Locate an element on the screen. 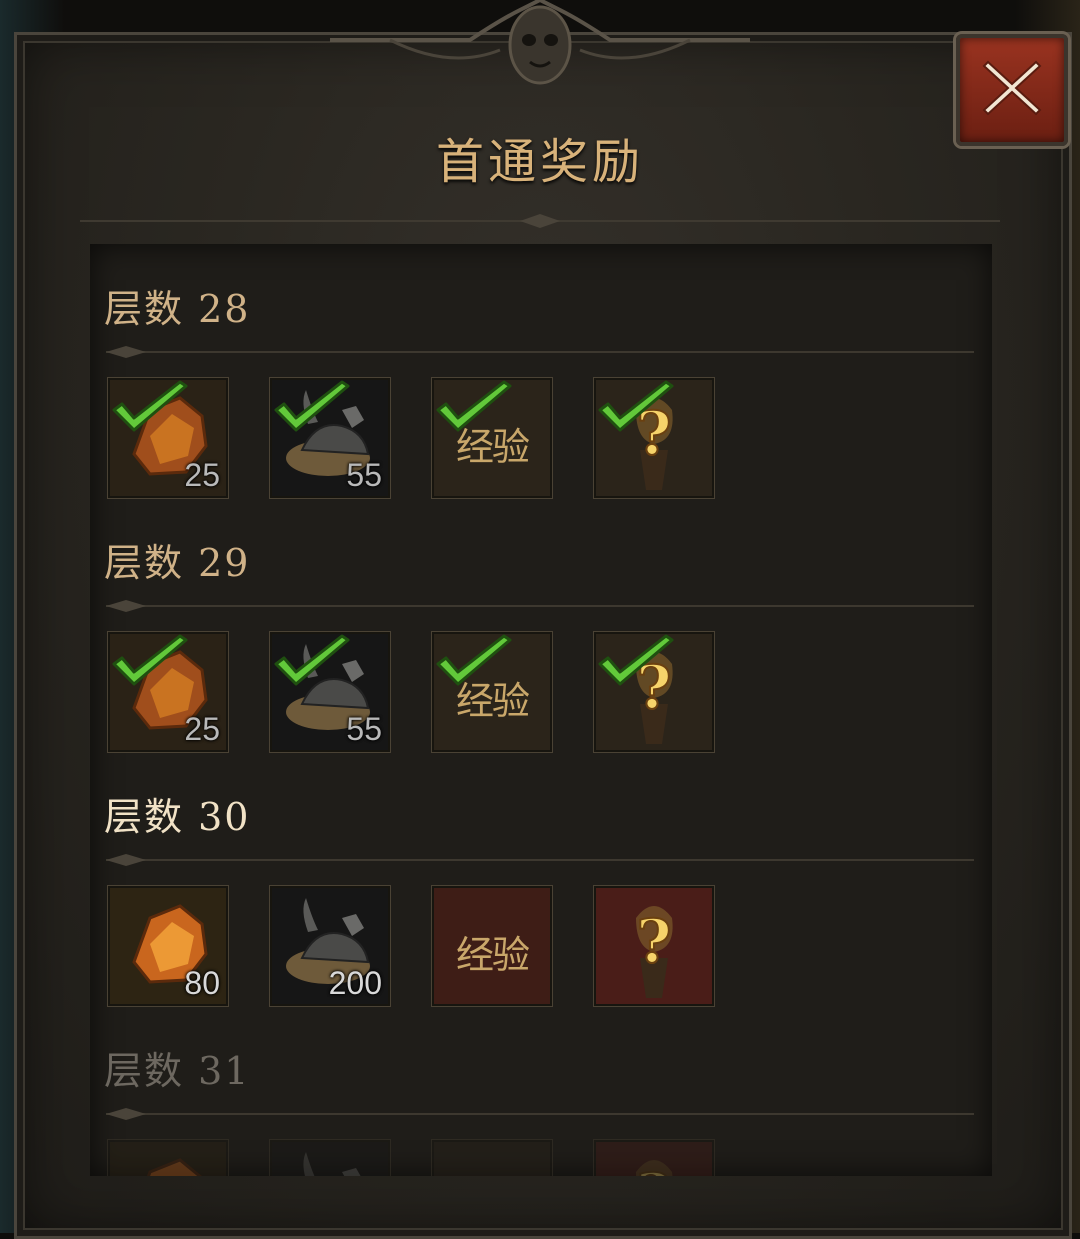 The image size is (1080, 1239). floor-label: 层数 30 is located at coordinates (177, 817).